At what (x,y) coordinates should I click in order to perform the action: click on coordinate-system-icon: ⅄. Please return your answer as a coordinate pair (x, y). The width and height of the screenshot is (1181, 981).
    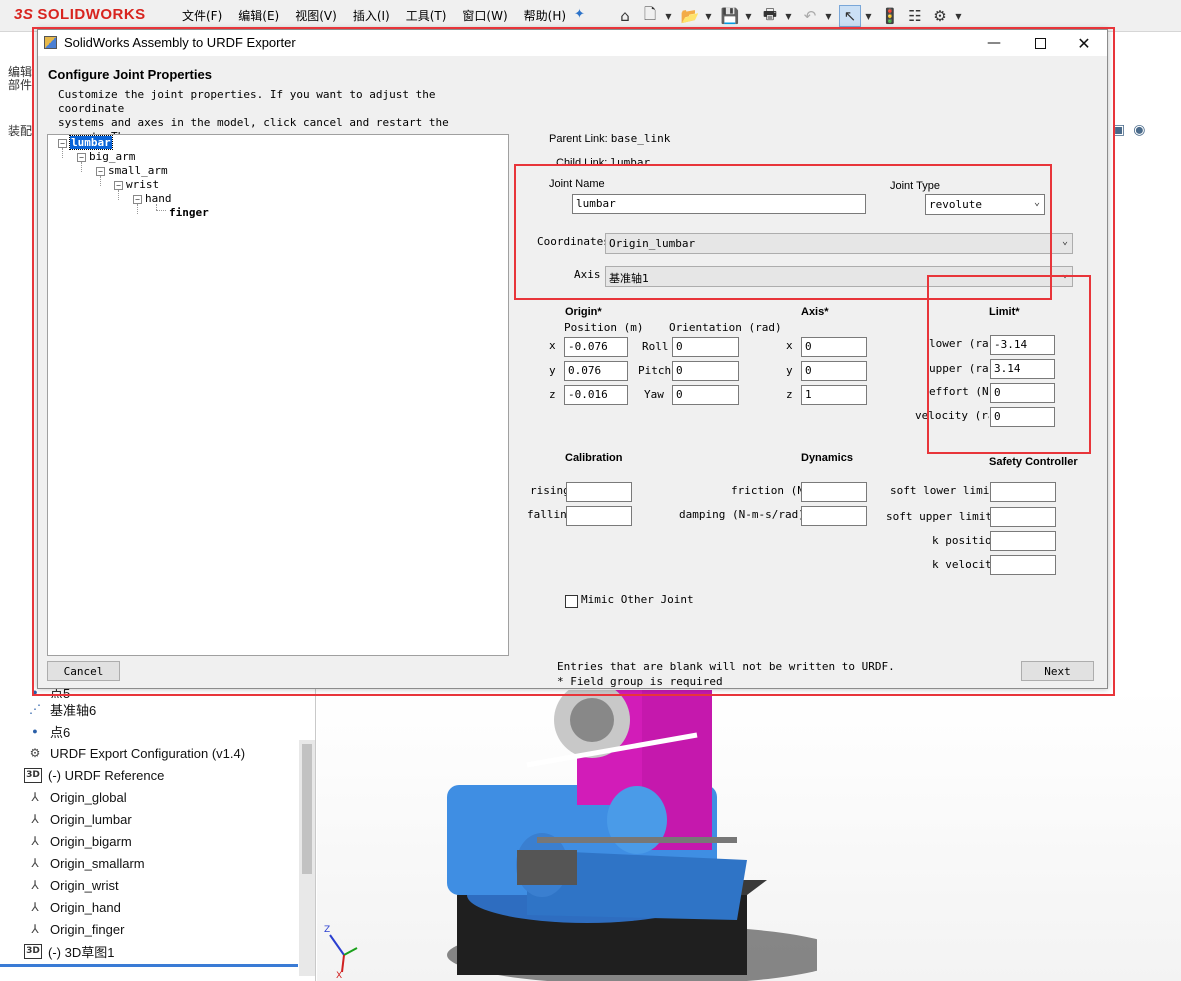
    Looking at the image, I should click on (35, 797).